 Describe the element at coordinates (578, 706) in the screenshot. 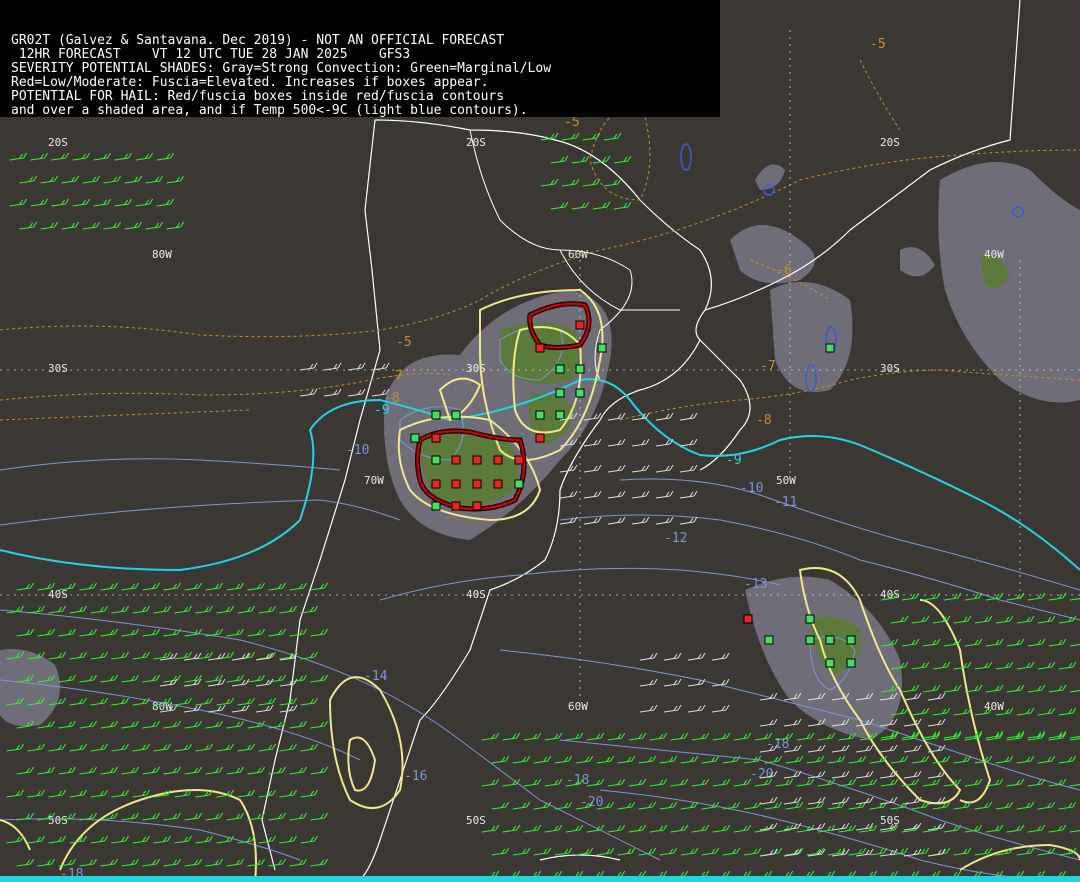

I see `grid-label-60w: 60W` at that location.